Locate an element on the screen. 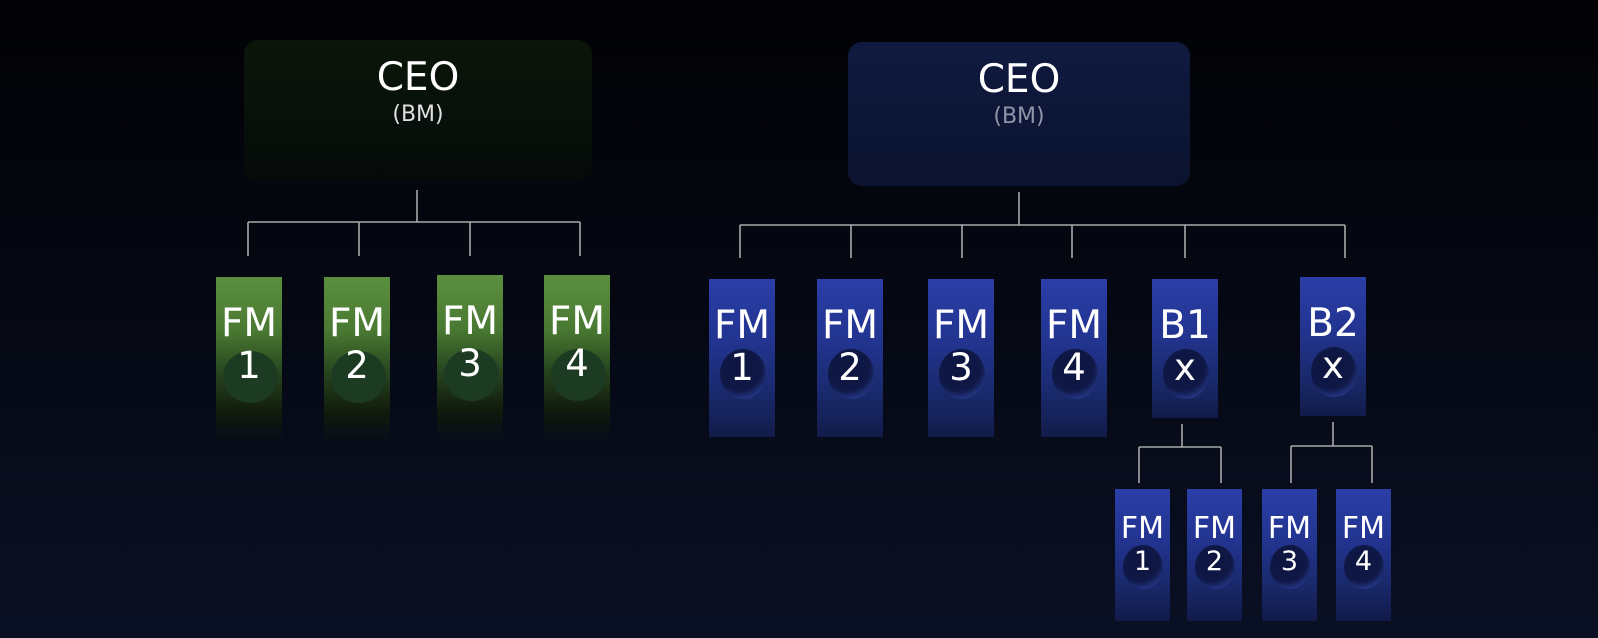 The image size is (1598, 638). b2-child-fm3: FM 3 is located at coordinates (1289, 555).